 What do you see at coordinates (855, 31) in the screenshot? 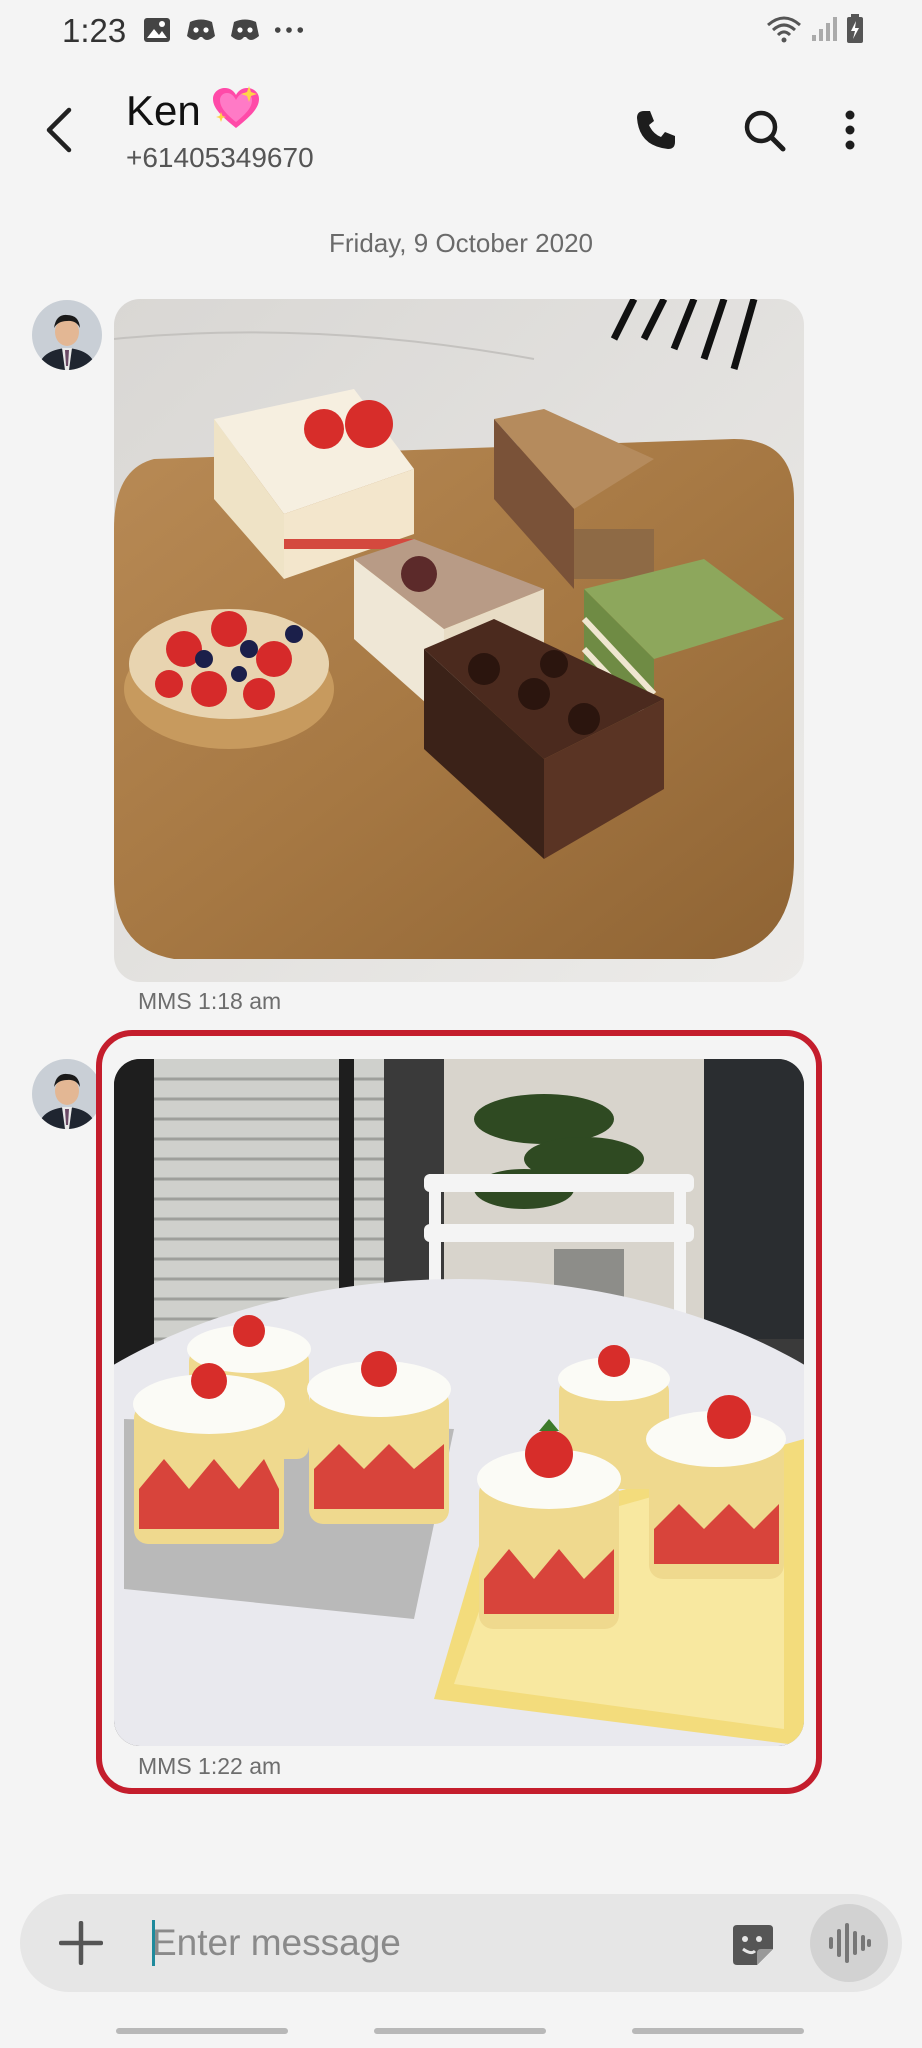
I see `battery-charging-icon` at bounding box center [855, 31].